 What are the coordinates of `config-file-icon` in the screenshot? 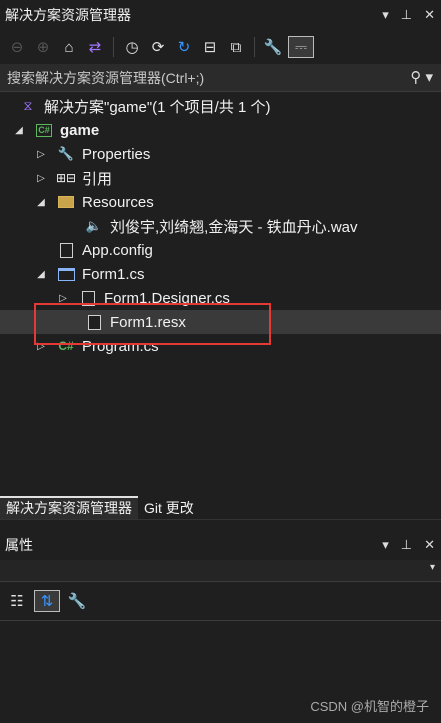 It's located at (66, 250).